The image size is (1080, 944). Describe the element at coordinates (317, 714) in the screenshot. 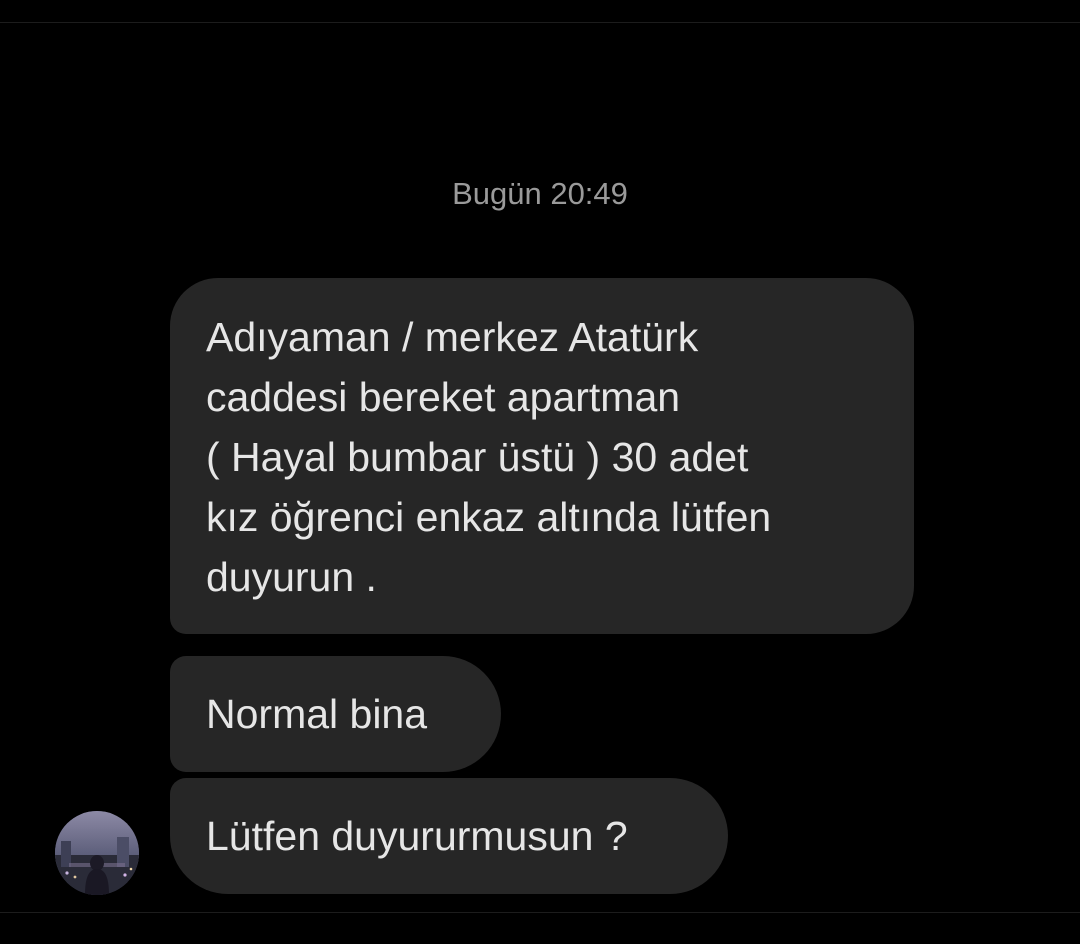

I see `message-text: Normal bina` at that location.